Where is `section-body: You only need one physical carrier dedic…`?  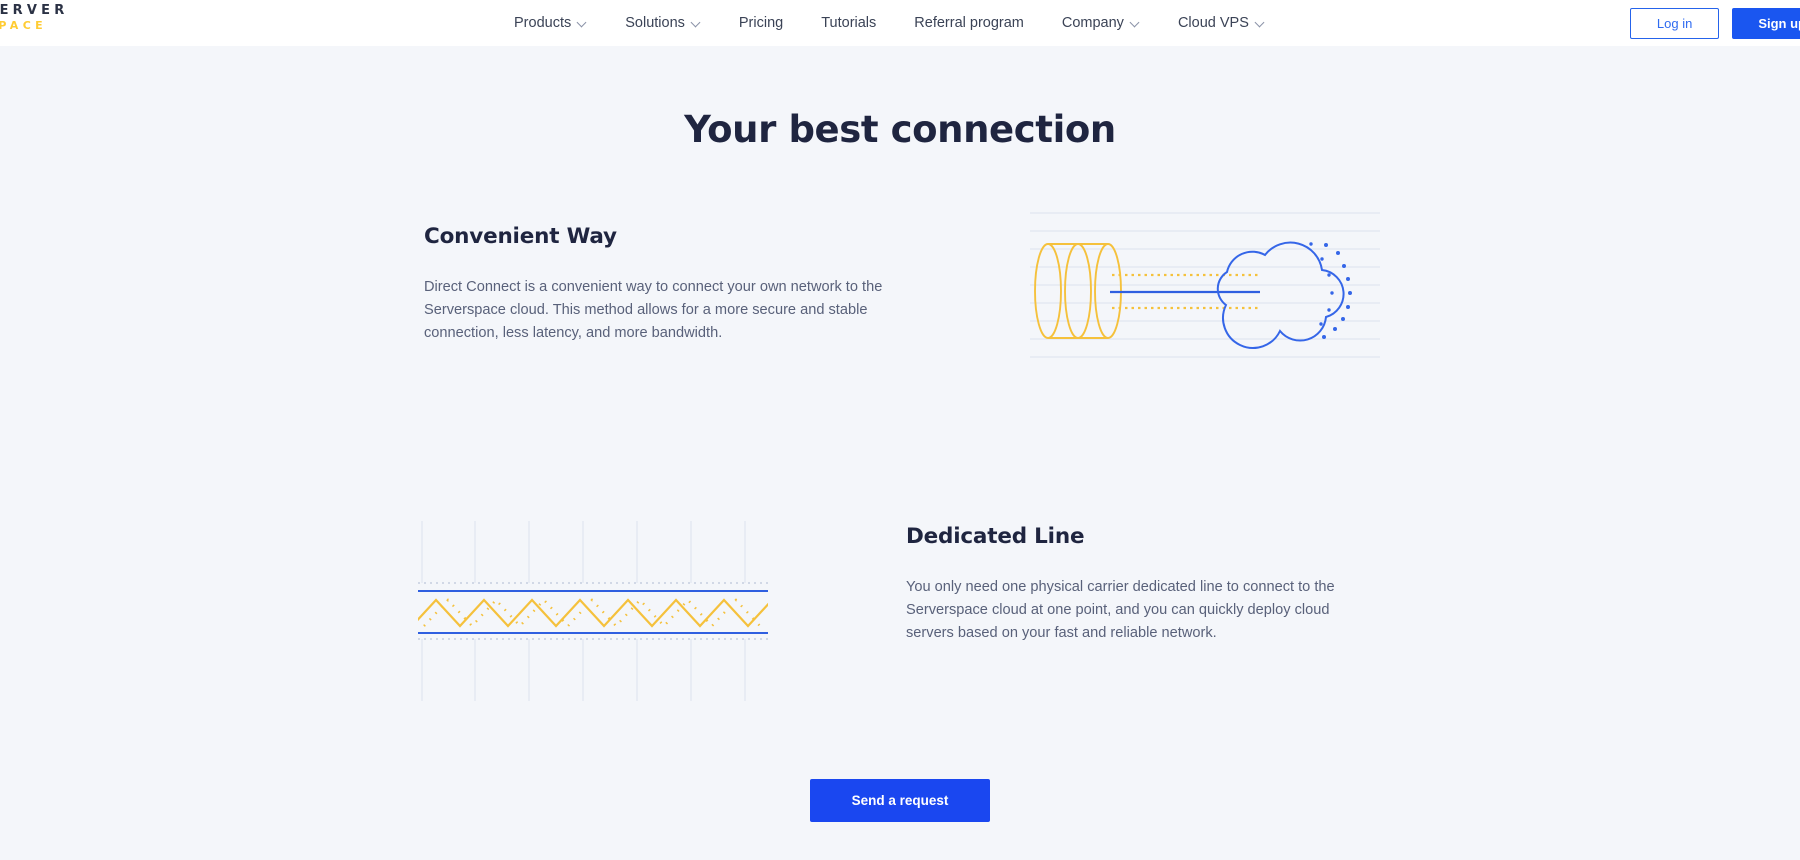
section-body: You only need one physical carrier dedic… is located at coordinates (1120, 610).